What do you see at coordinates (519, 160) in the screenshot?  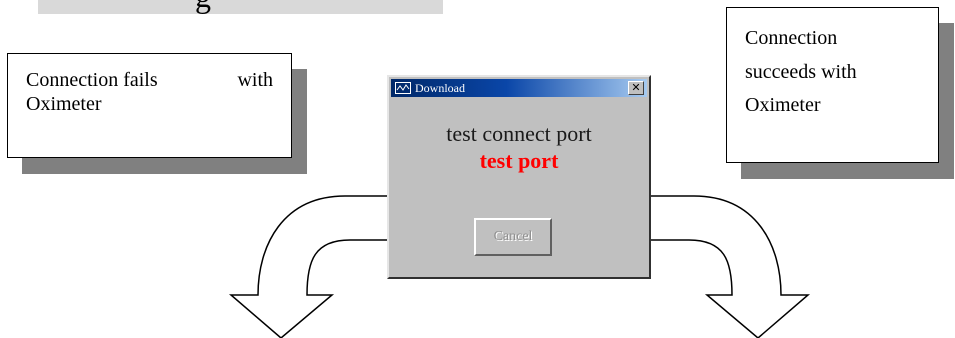 I see `dialog-message-status: test port` at bounding box center [519, 160].